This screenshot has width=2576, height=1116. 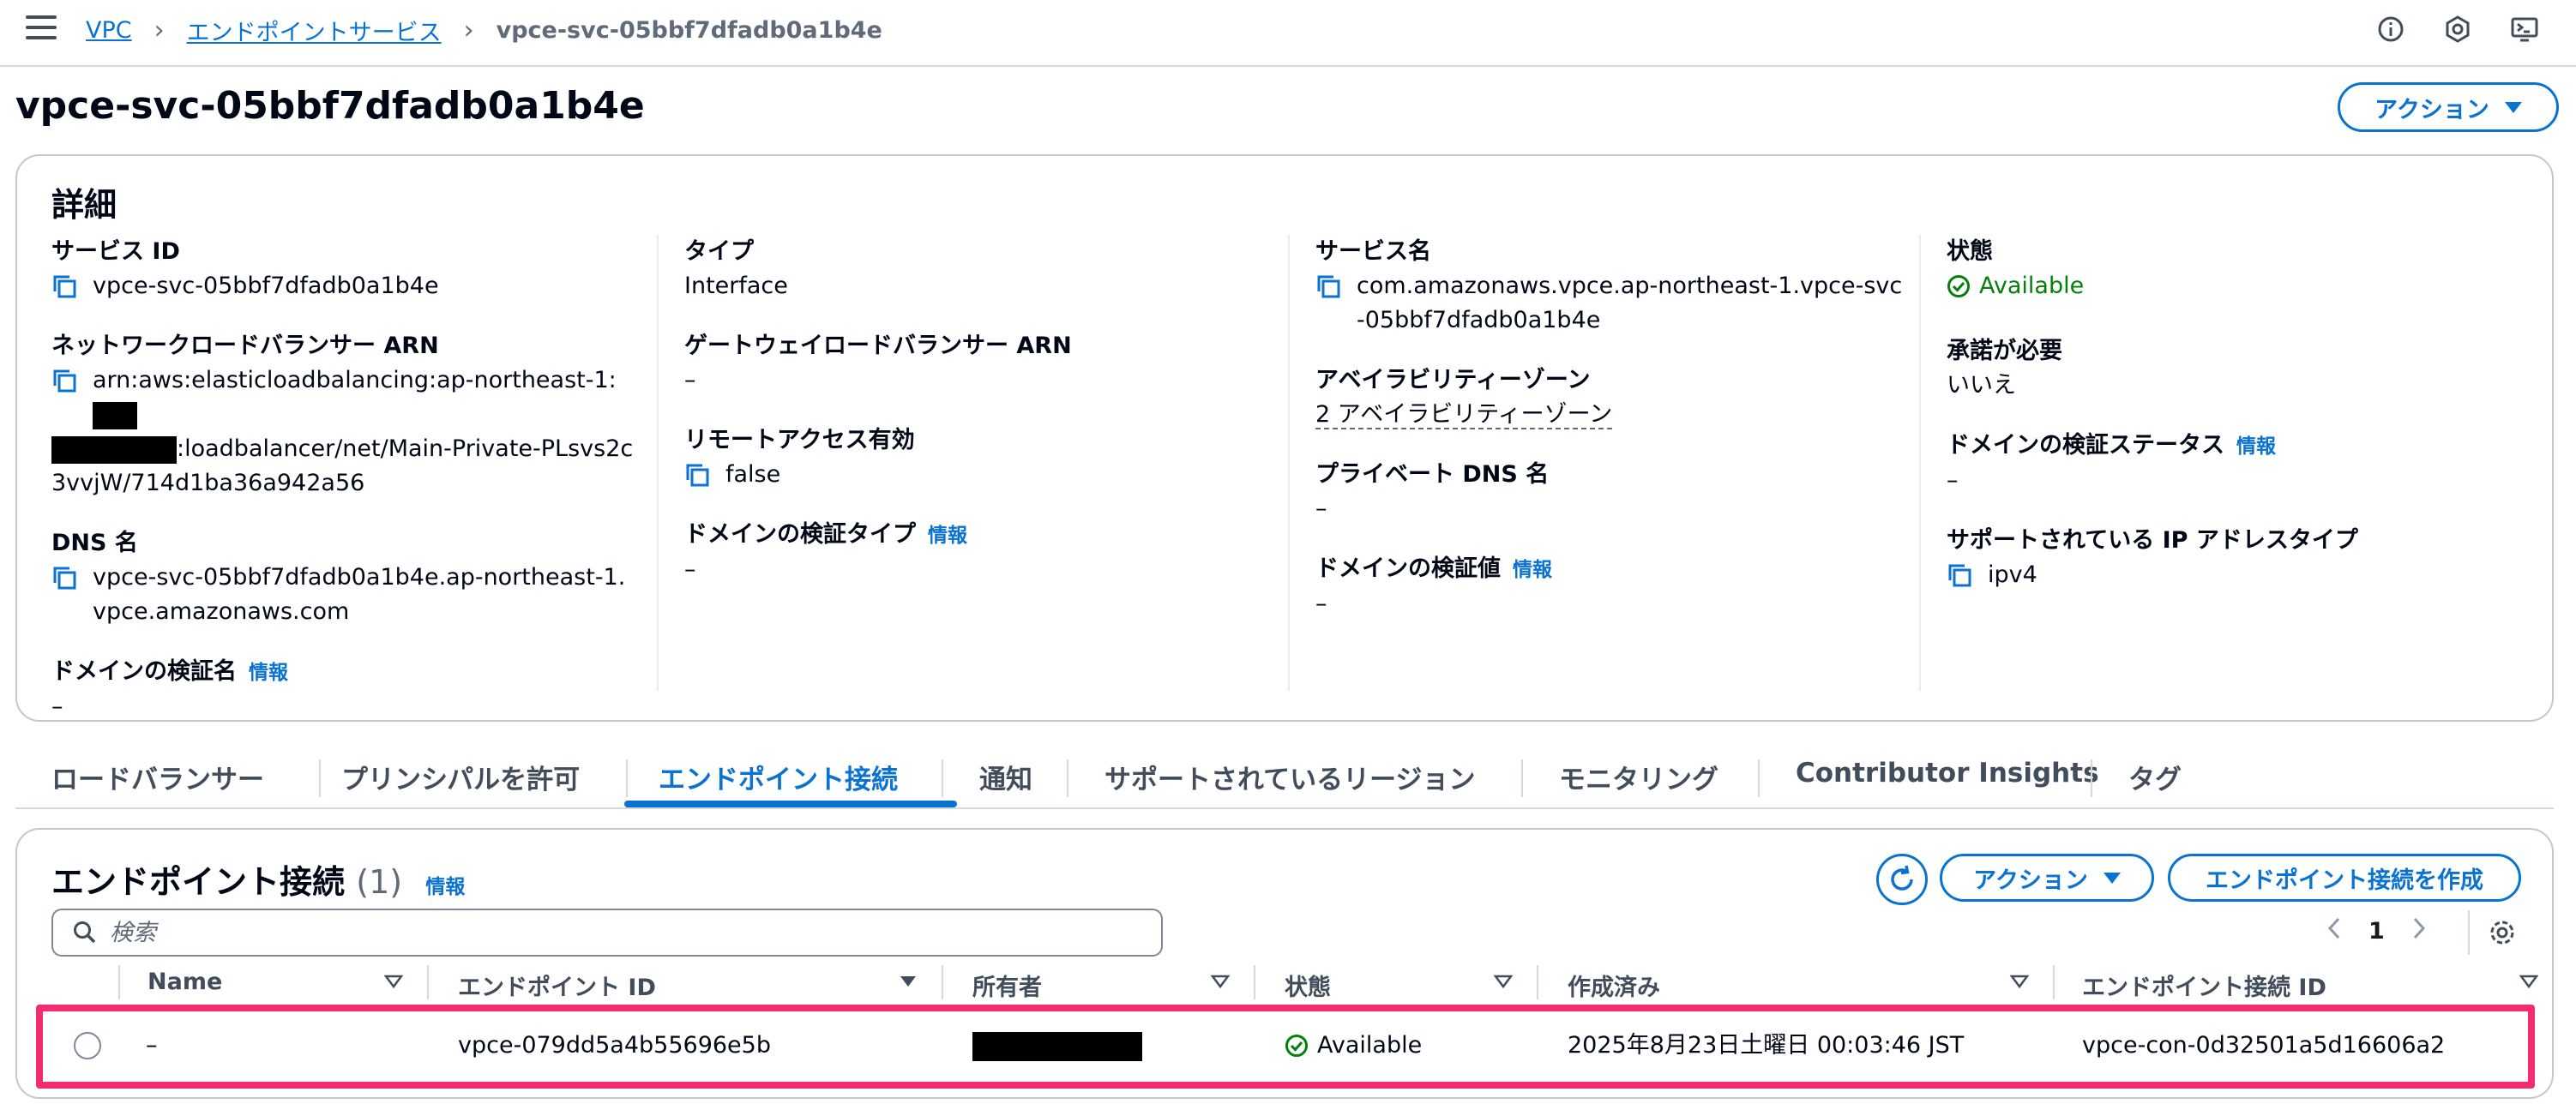 What do you see at coordinates (199, 882) in the screenshot?
I see `connections-title: エンドポイント接続` at bounding box center [199, 882].